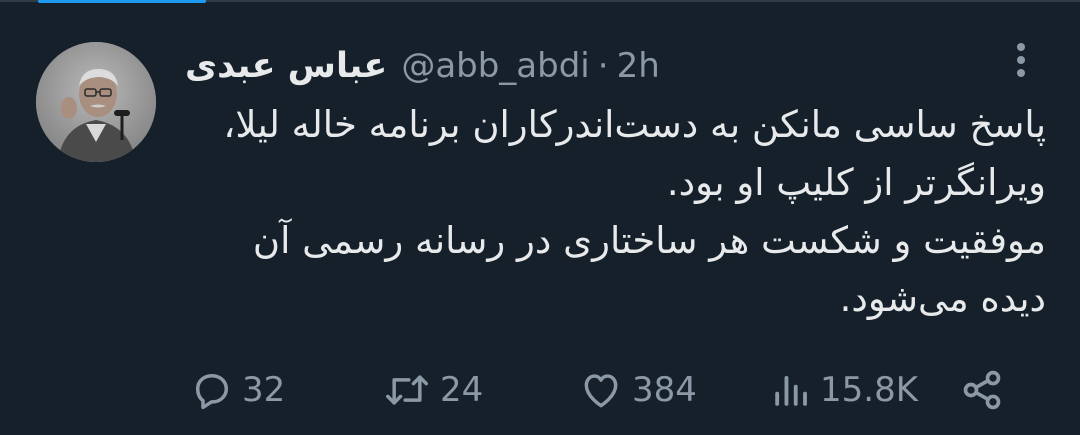 The width and height of the screenshot is (1080, 435). Describe the element at coordinates (791, 390) in the screenshot. I see `views-icon` at that location.